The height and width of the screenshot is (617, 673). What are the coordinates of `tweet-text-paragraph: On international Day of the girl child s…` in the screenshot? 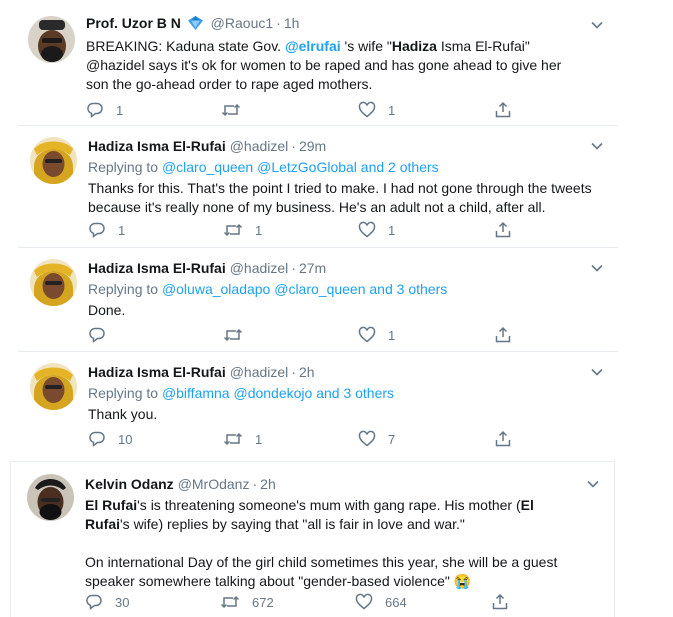 It's located at (321, 571).